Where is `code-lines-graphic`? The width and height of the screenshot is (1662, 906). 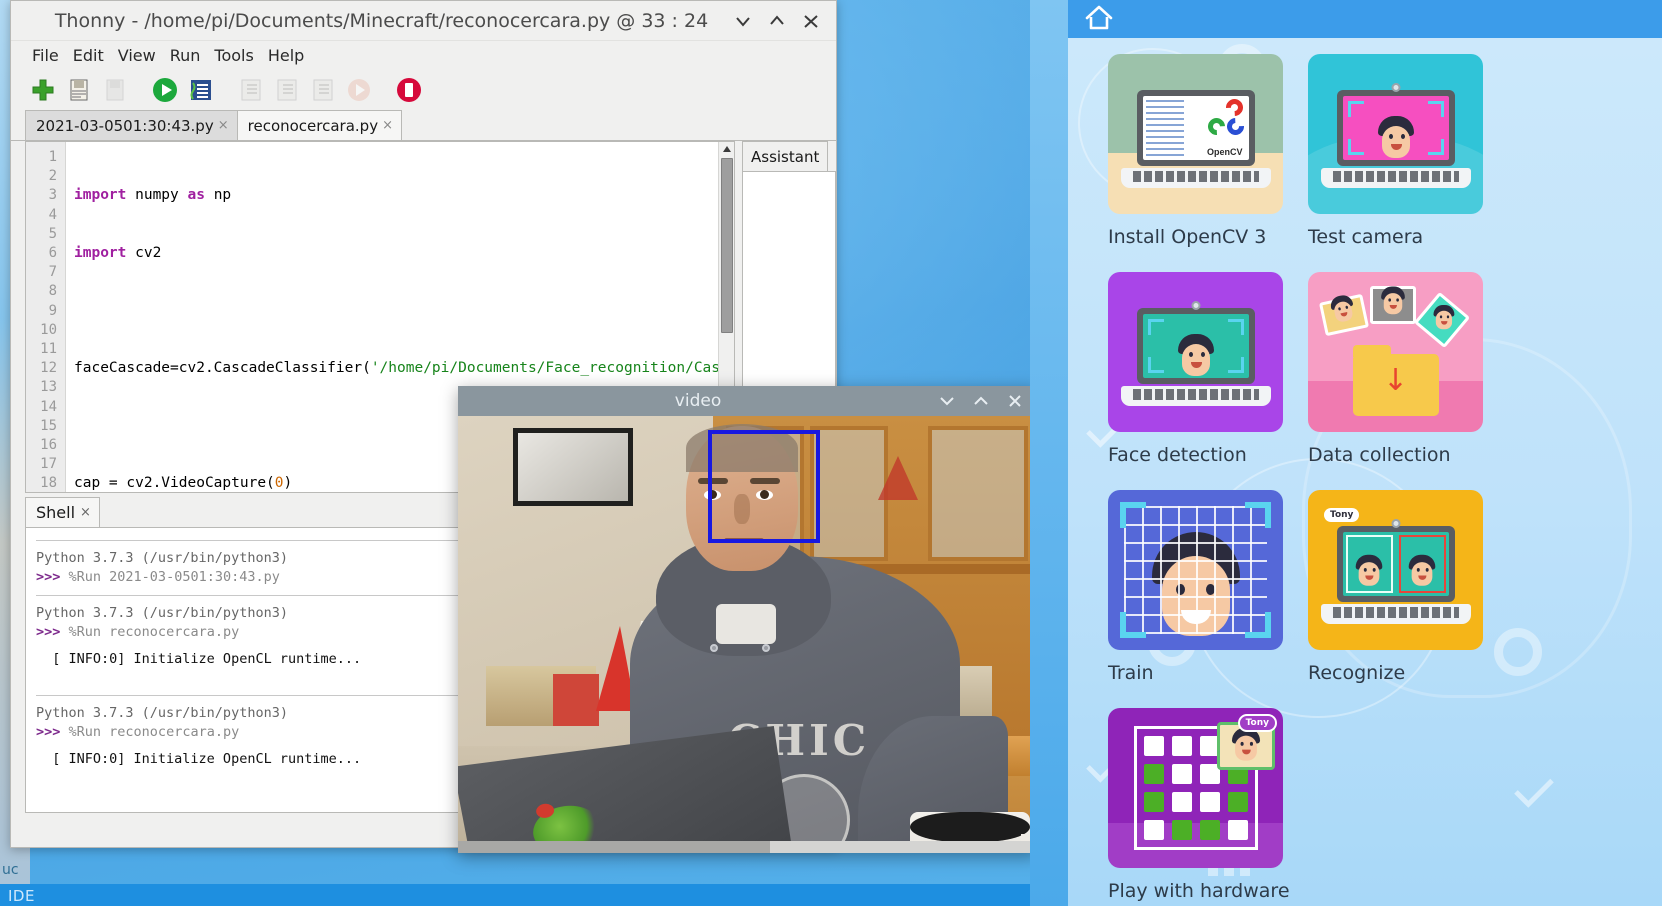
code-lines-graphic is located at coordinates (1164, 128).